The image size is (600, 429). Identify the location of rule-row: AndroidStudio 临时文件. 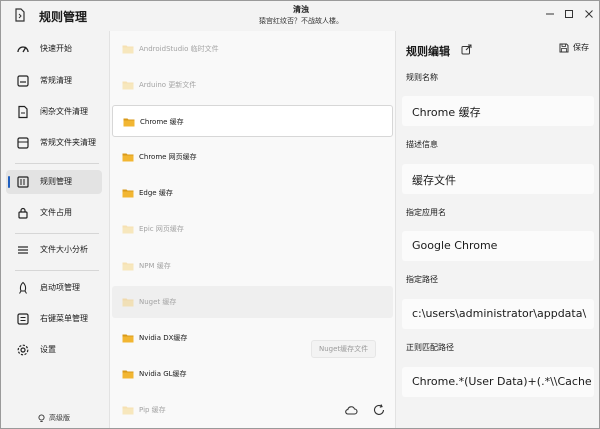
(252, 49).